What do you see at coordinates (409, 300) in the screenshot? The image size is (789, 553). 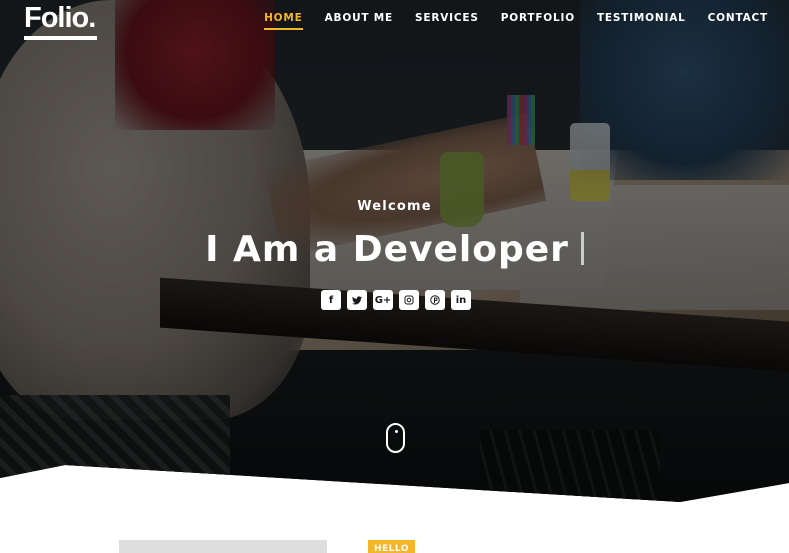 I see `instagram-icon` at bounding box center [409, 300].